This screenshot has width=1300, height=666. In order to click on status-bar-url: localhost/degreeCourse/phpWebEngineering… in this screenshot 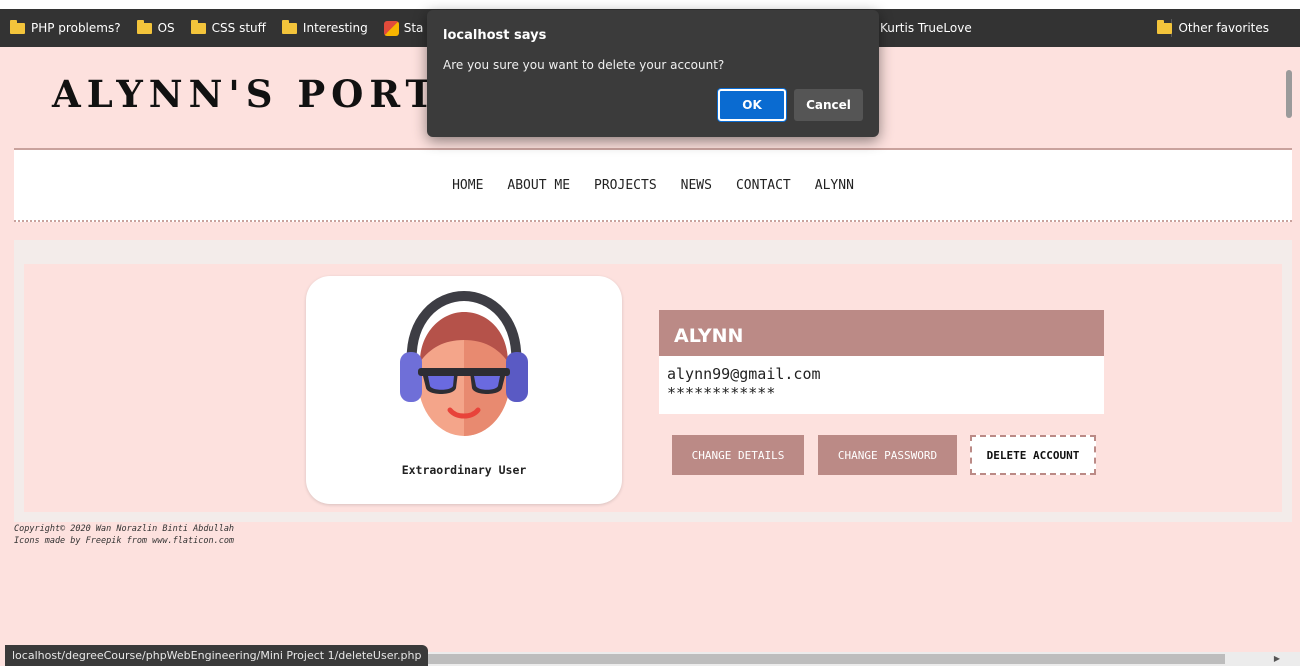, I will do `click(217, 655)`.